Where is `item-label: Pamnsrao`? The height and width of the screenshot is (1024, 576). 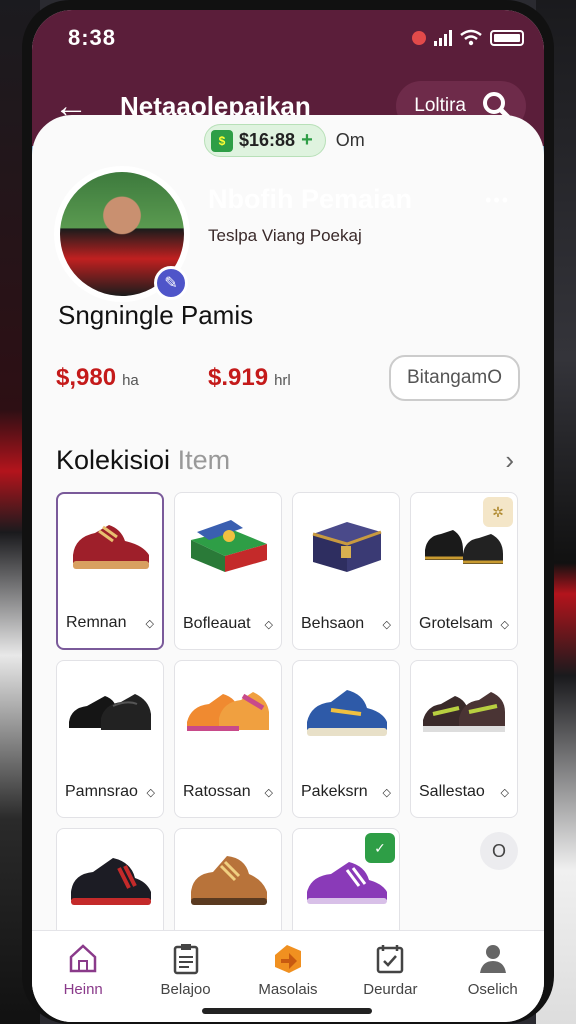
item-label: Pamnsrao is located at coordinates (101, 791).